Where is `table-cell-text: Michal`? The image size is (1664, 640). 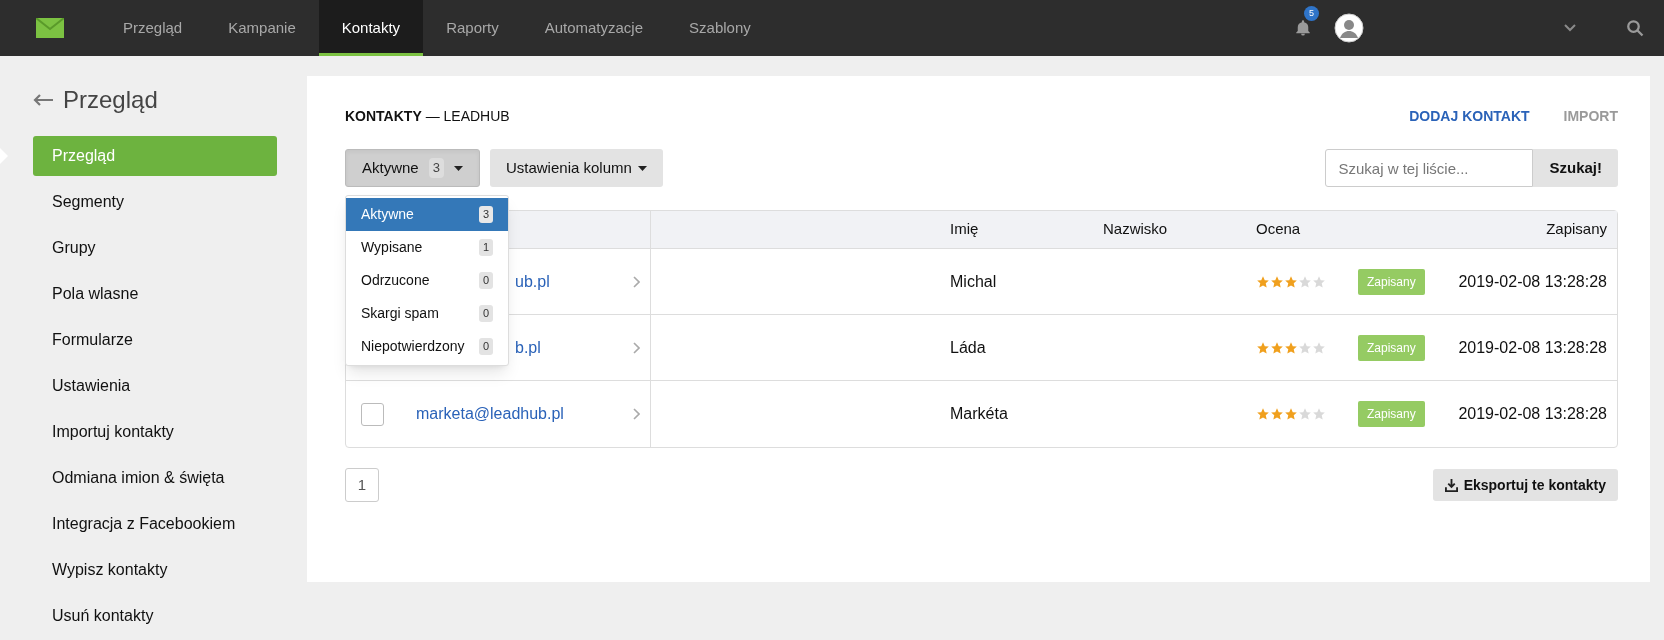 table-cell-text: Michal is located at coordinates (974, 281).